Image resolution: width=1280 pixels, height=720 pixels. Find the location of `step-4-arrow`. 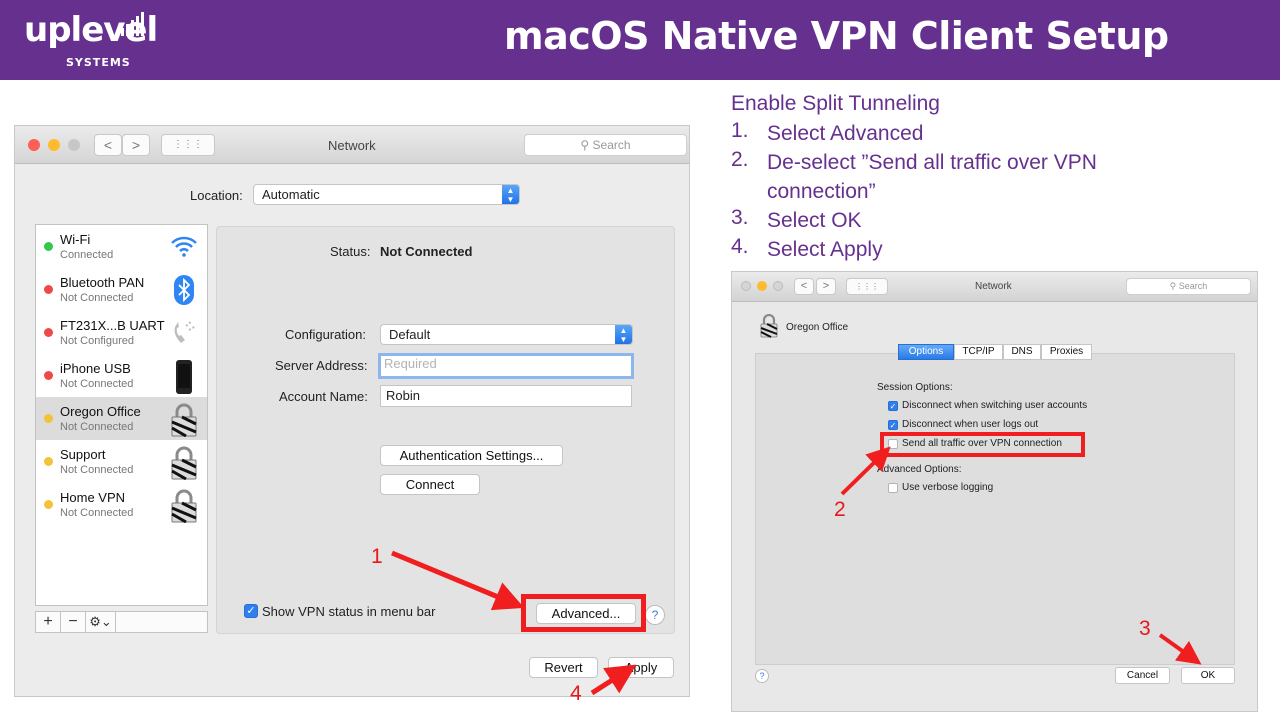

step-4-arrow is located at coordinates (613, 680).